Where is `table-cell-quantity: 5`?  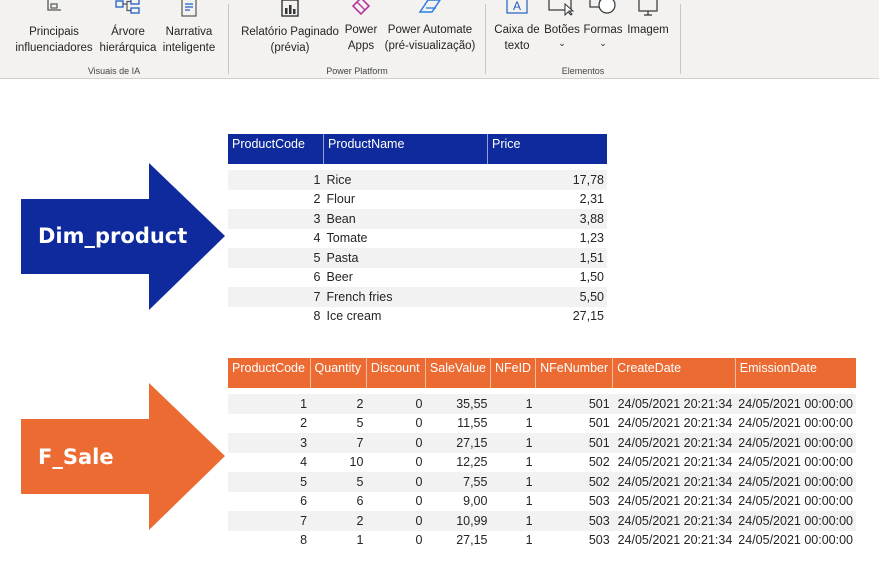
table-cell-quantity: 5 is located at coordinates (338, 482).